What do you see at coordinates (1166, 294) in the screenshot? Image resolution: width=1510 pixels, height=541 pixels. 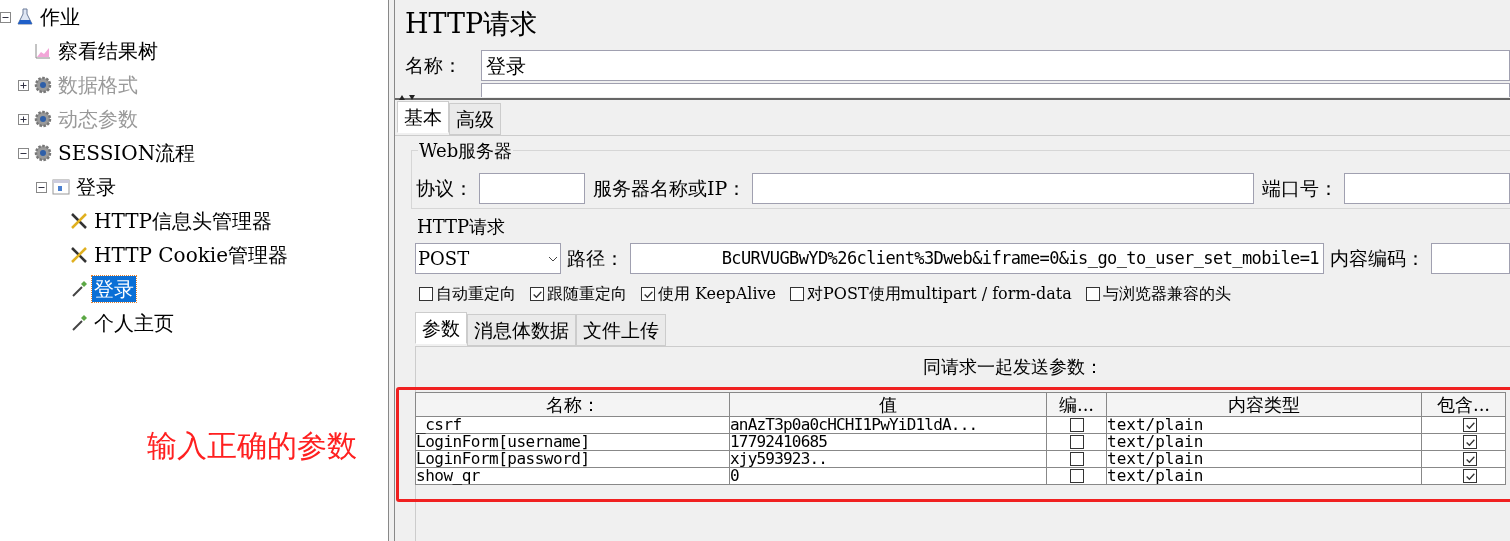 I see `checkbox-label: 与浏览器兼容的头` at bounding box center [1166, 294].